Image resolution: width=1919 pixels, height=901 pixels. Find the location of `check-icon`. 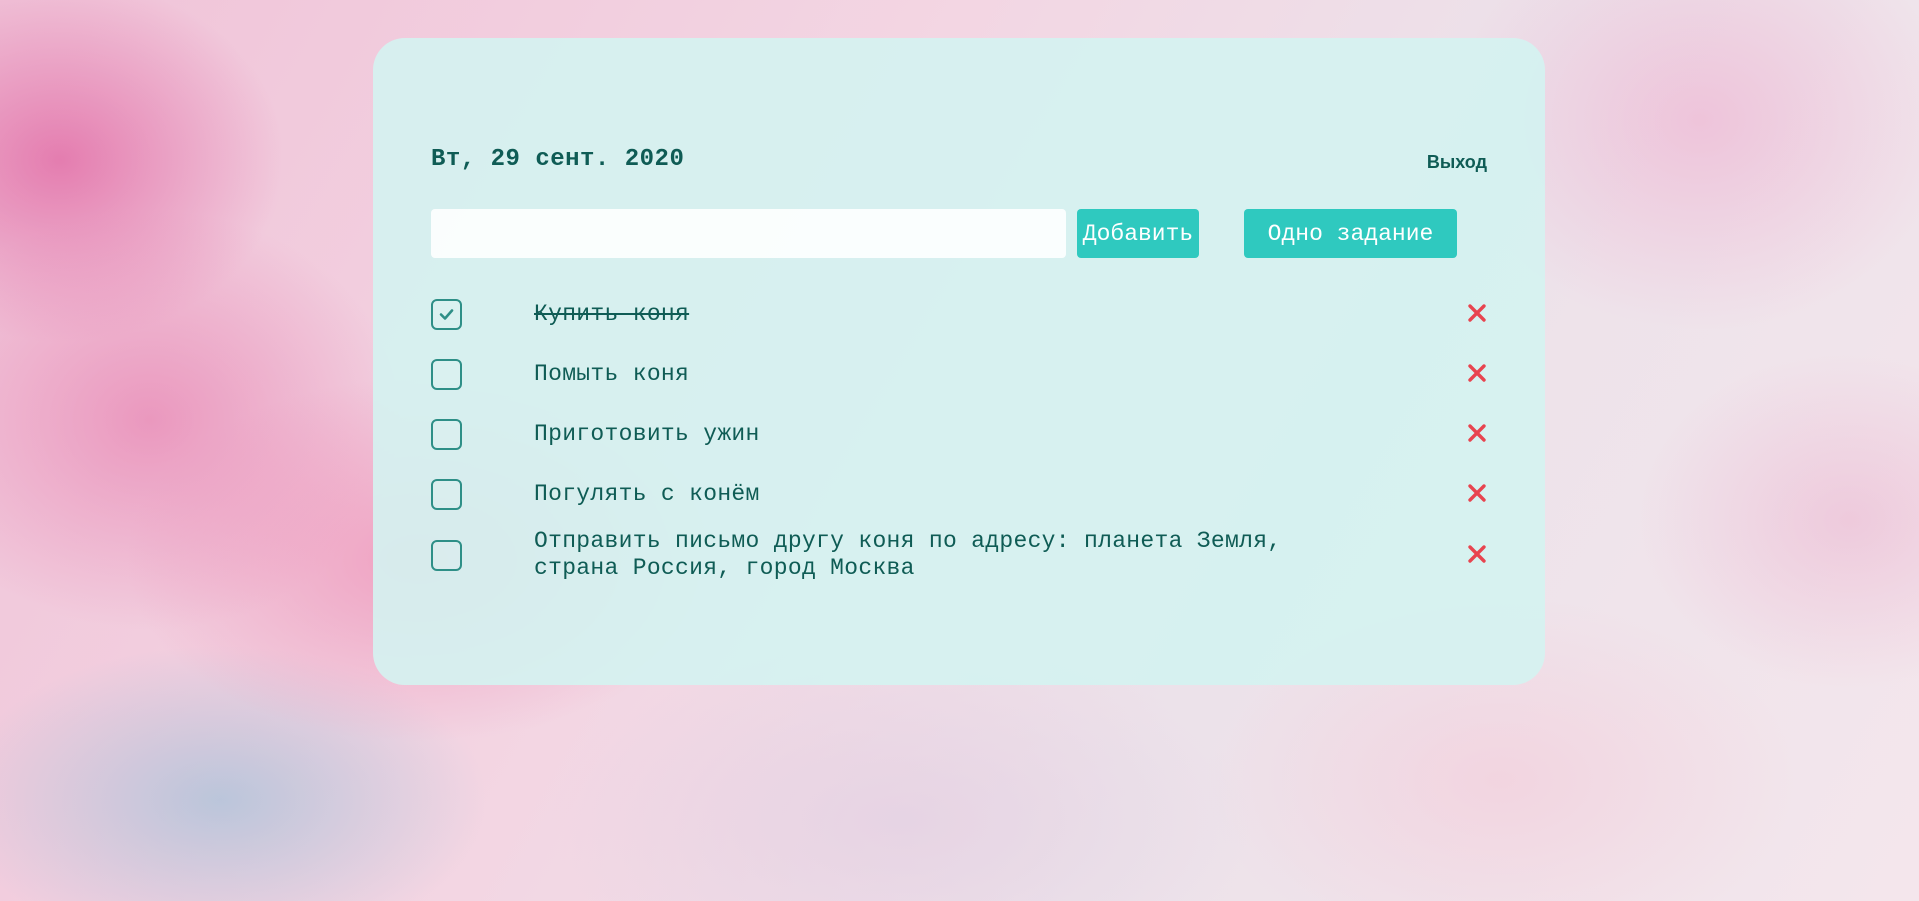

check-icon is located at coordinates (446, 314).